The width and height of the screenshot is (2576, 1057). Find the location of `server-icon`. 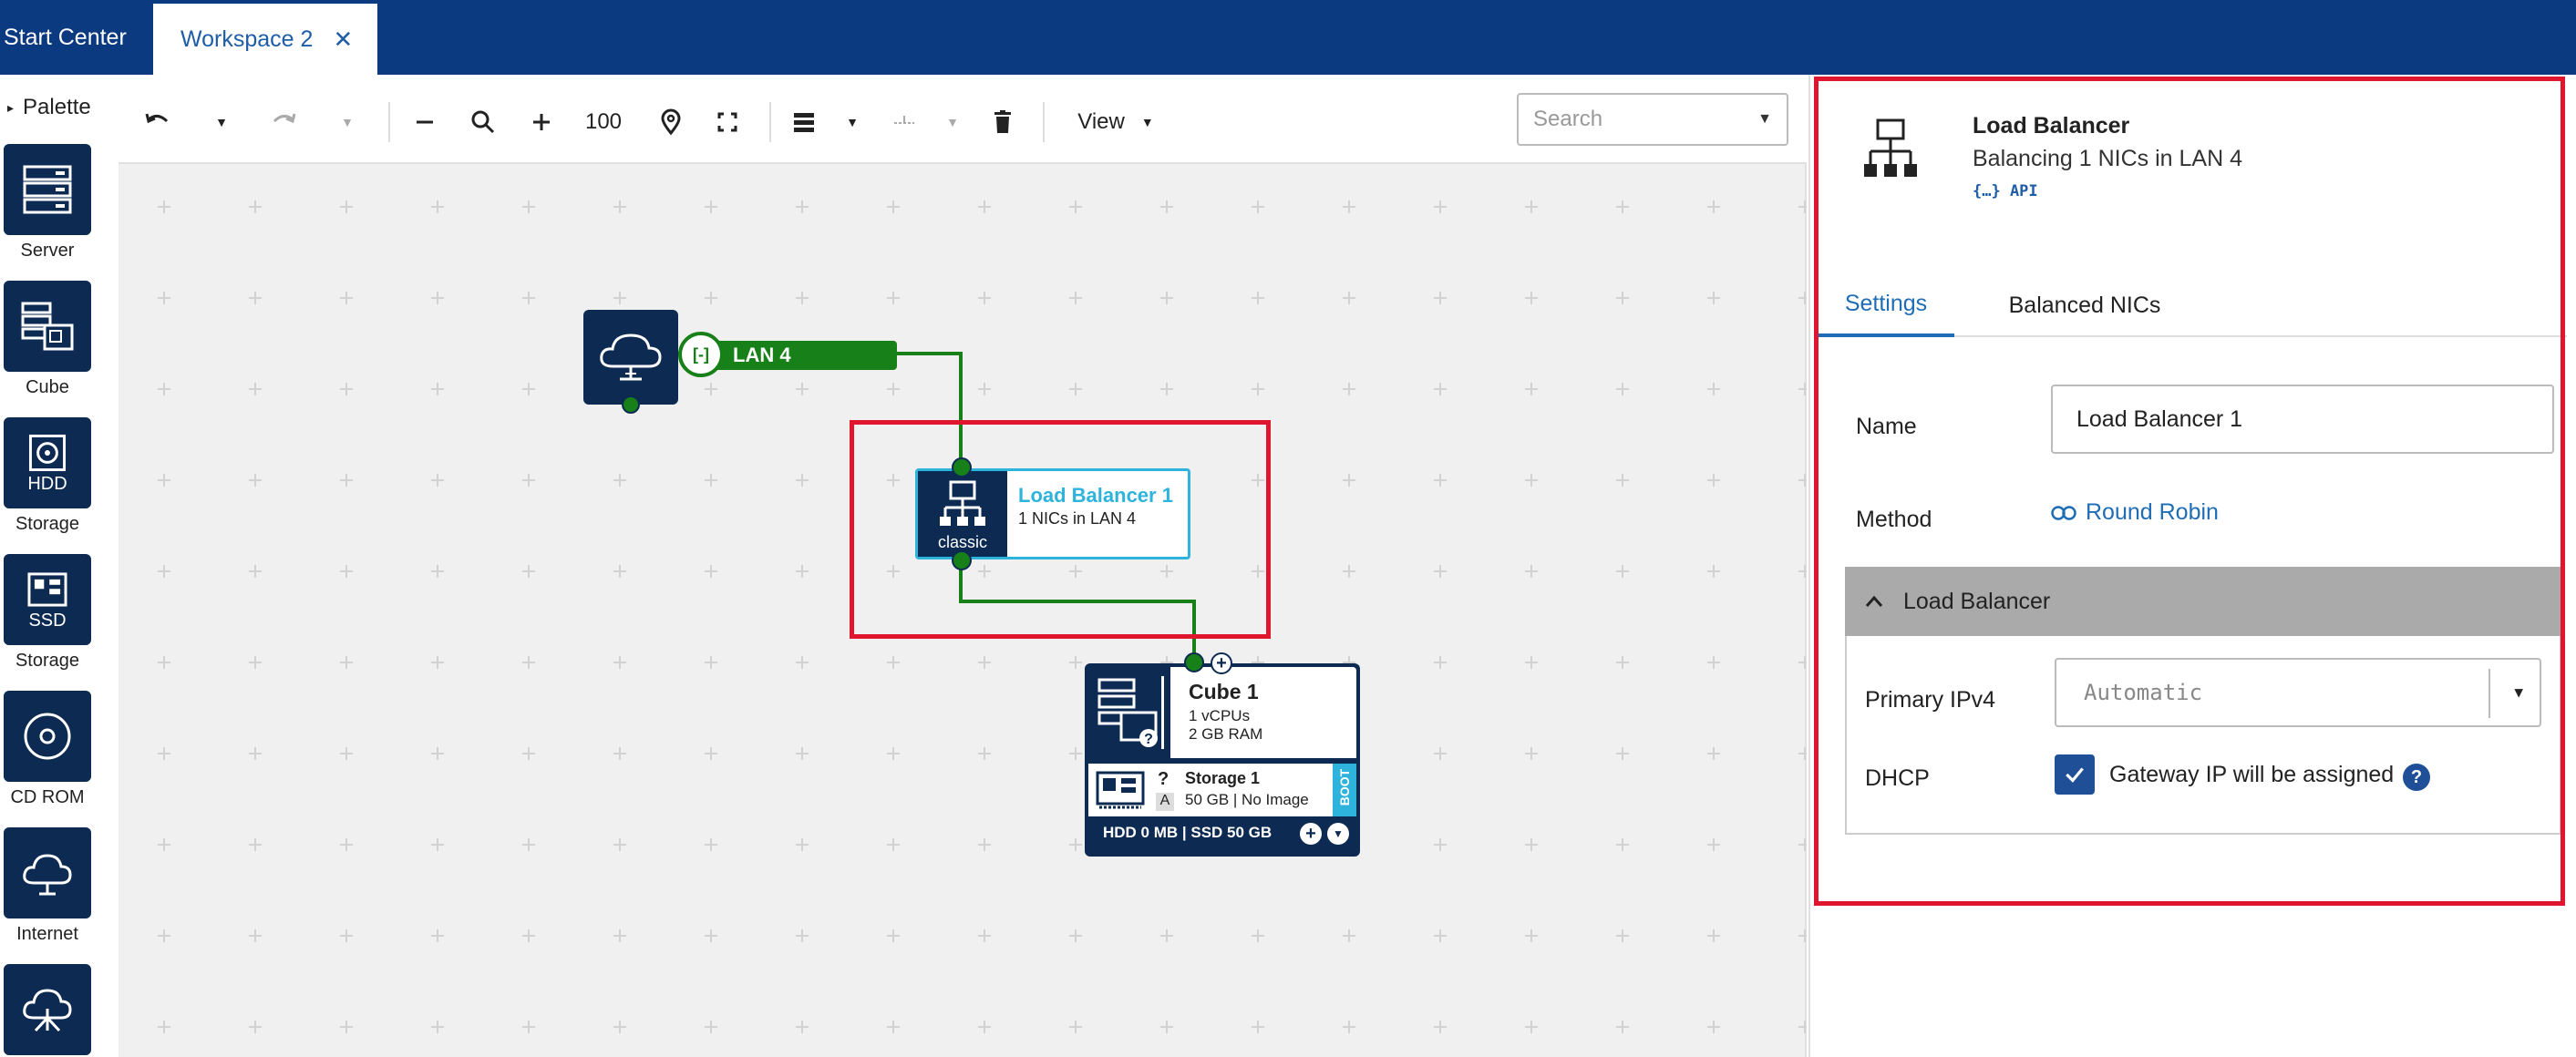

server-icon is located at coordinates (47, 189).